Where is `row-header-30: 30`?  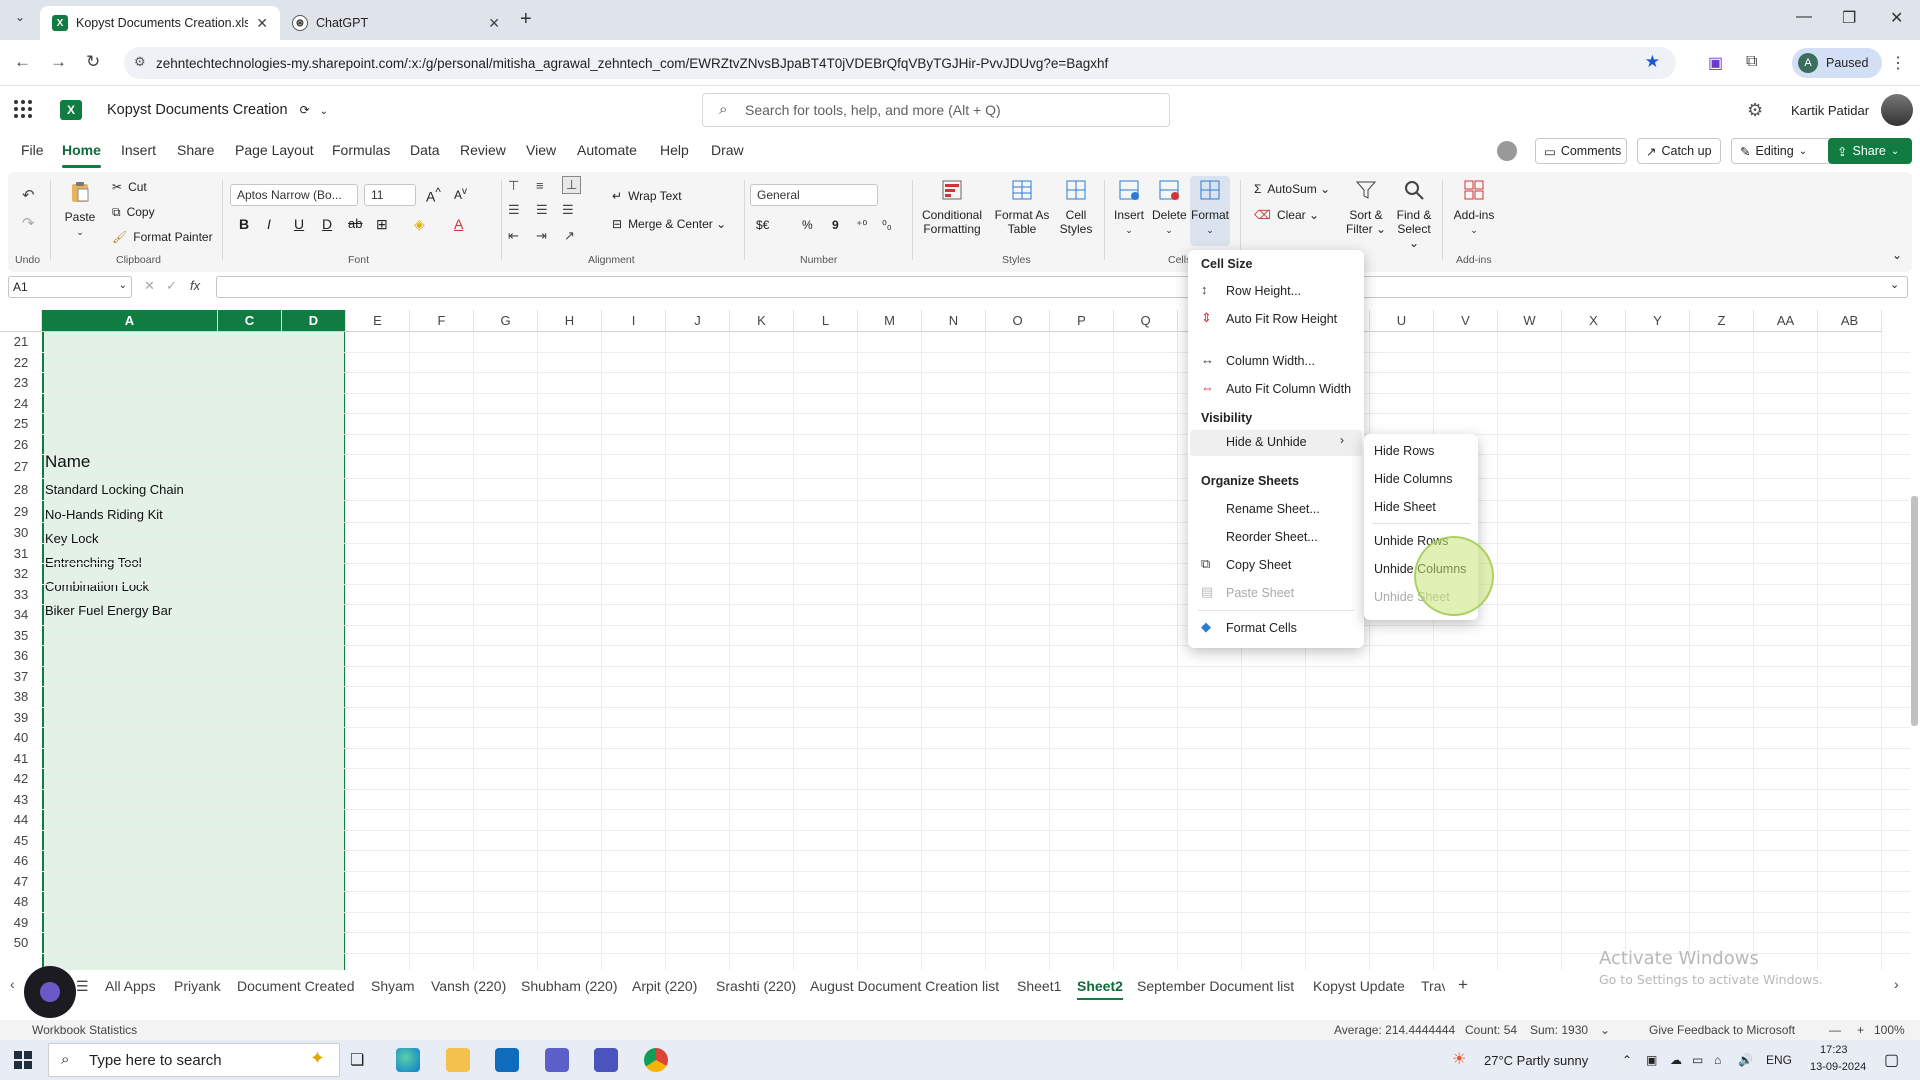
row-header-30: 30 is located at coordinates (21, 533).